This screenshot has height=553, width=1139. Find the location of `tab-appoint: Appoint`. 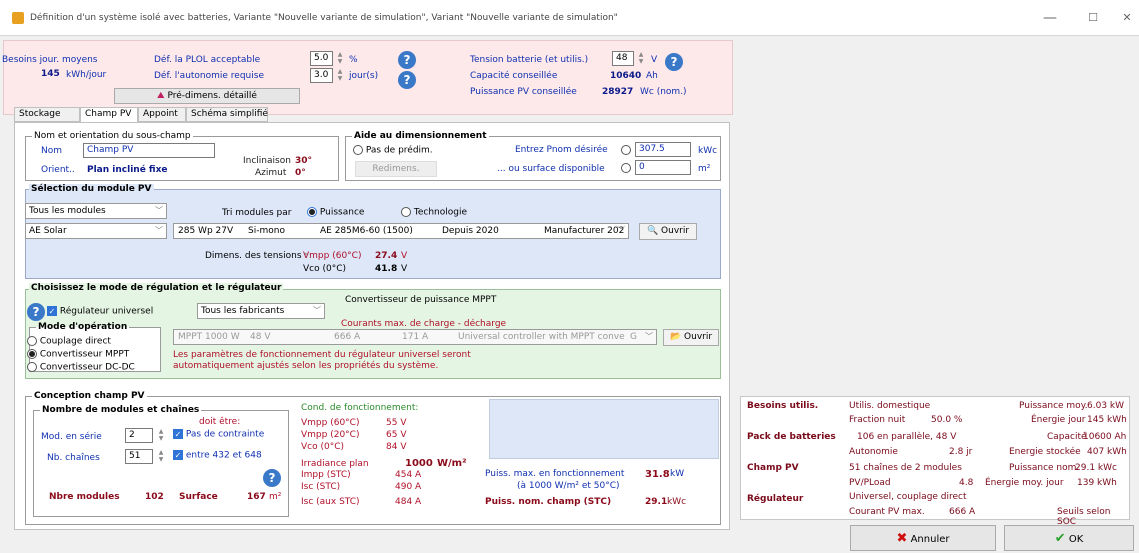

tab-appoint: Appoint is located at coordinates (162, 114).